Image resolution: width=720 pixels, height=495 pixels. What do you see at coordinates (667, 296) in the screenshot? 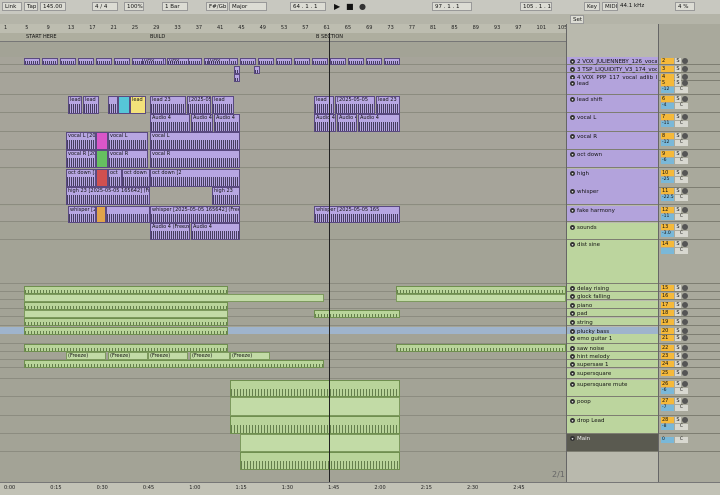
I see `track-activator: 16` at bounding box center [667, 296].